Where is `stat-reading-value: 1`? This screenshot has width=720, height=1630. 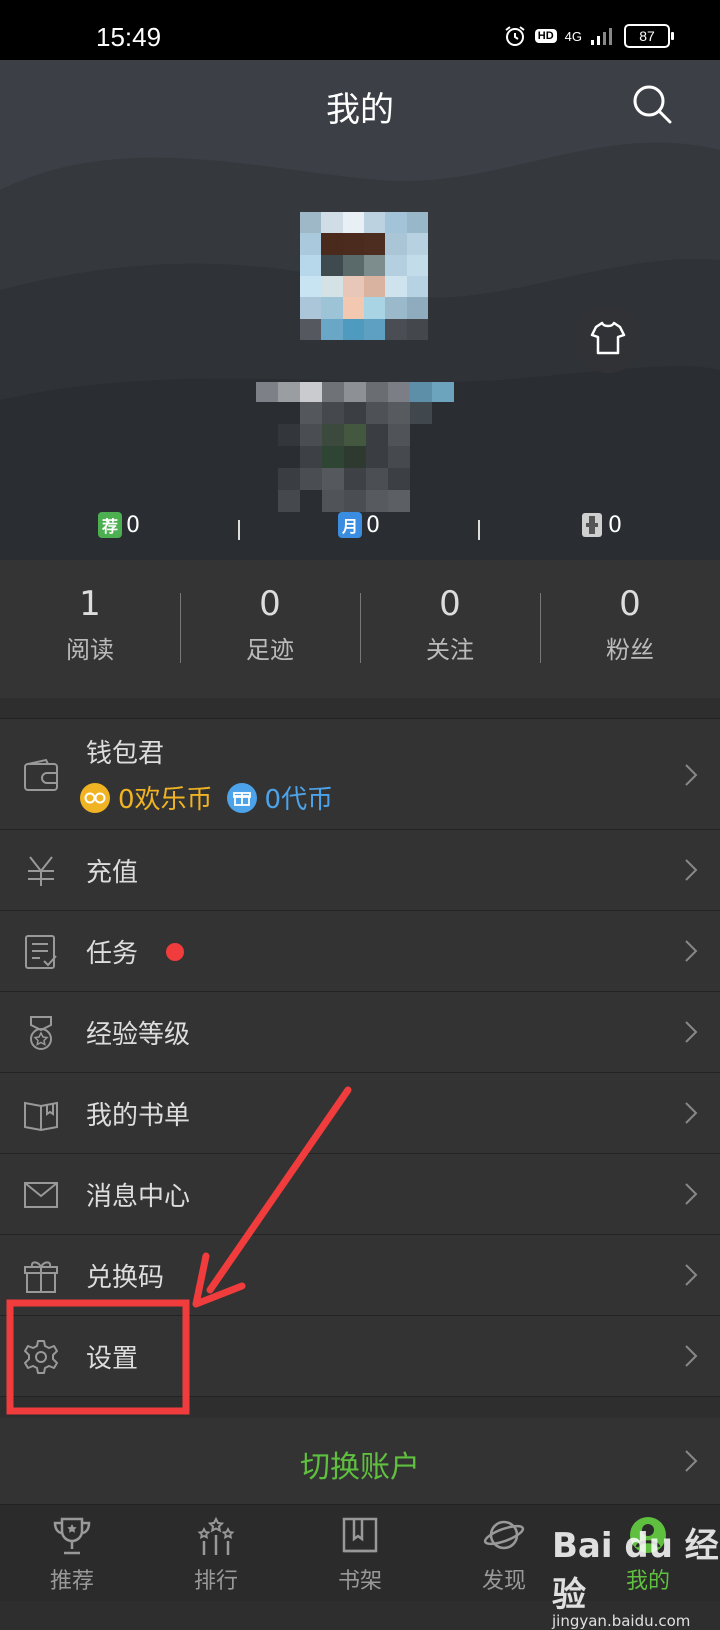 stat-reading-value: 1 is located at coordinates (90, 604).